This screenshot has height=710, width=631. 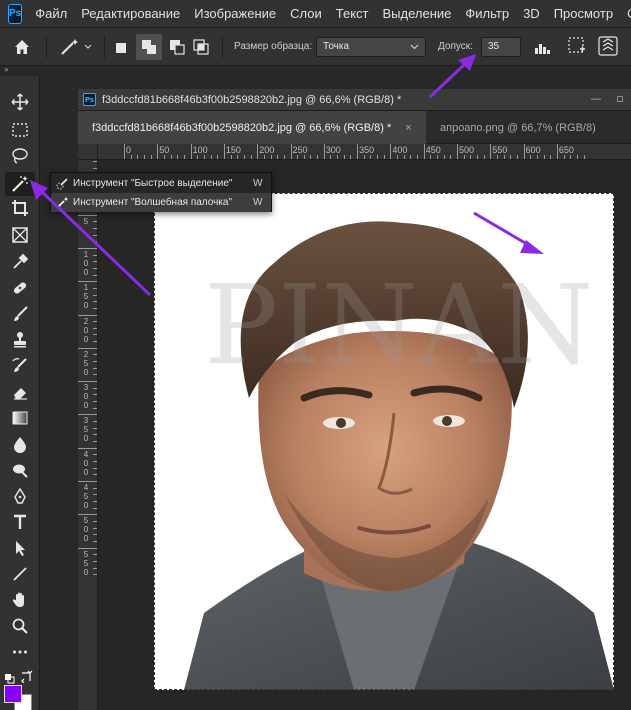 What do you see at coordinates (455, 46) in the screenshot?
I see `tolerance-label: Допуск:` at bounding box center [455, 46].